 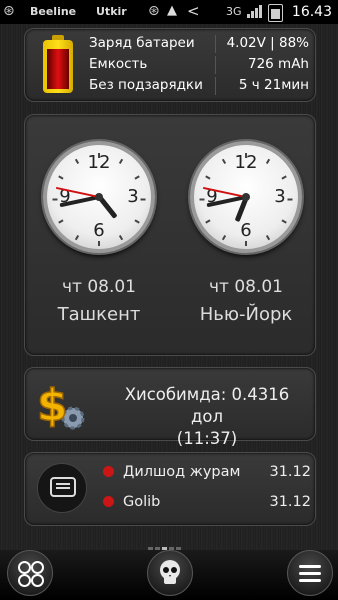 What do you see at coordinates (30, 573) in the screenshot?
I see `apps-grid-icon` at bounding box center [30, 573].